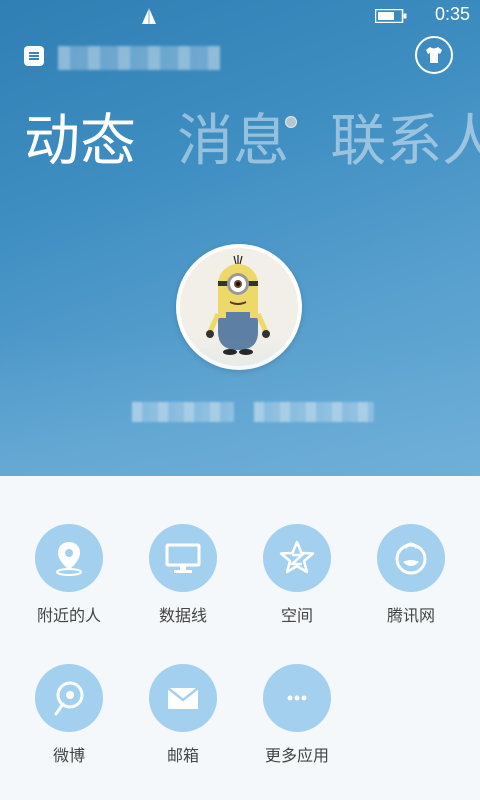 This screenshot has width=480, height=800. I want to click on pivot-tabs: 动态 消息 联系人, so click(252, 142).